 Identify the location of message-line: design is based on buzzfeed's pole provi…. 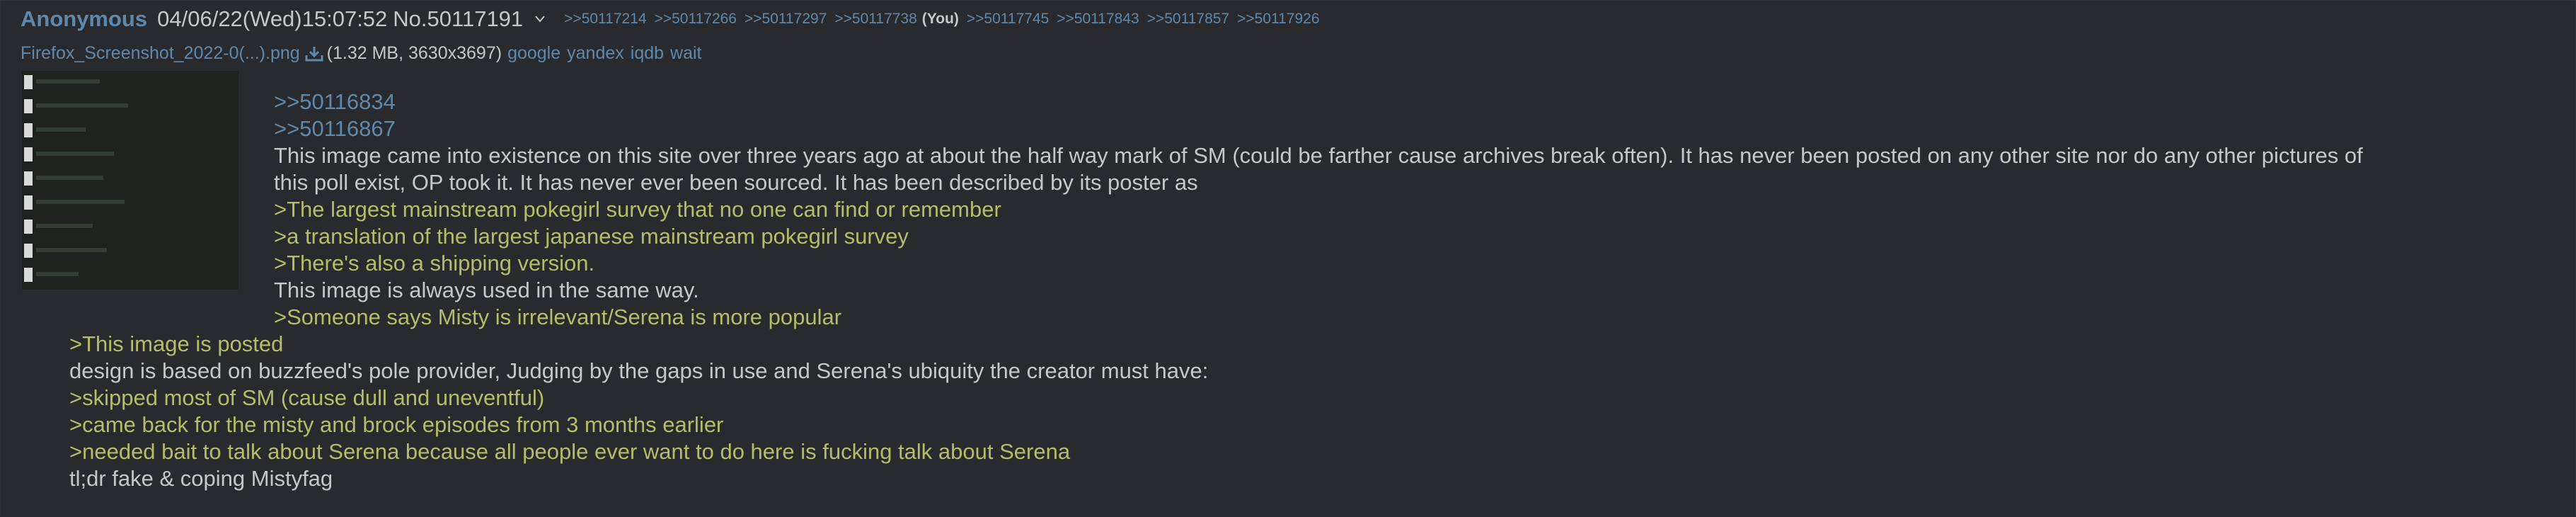
(639, 371).